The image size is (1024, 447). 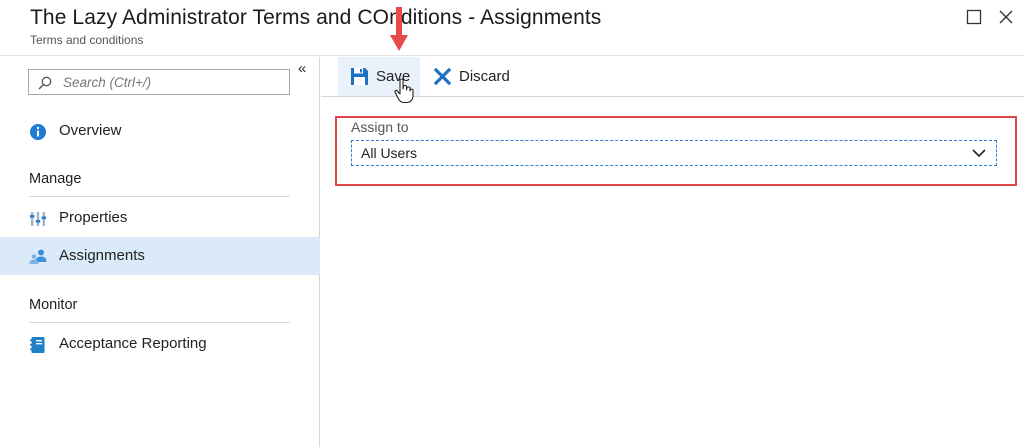 What do you see at coordinates (102, 255) in the screenshot?
I see `sidebar-item-label: Assignments` at bounding box center [102, 255].